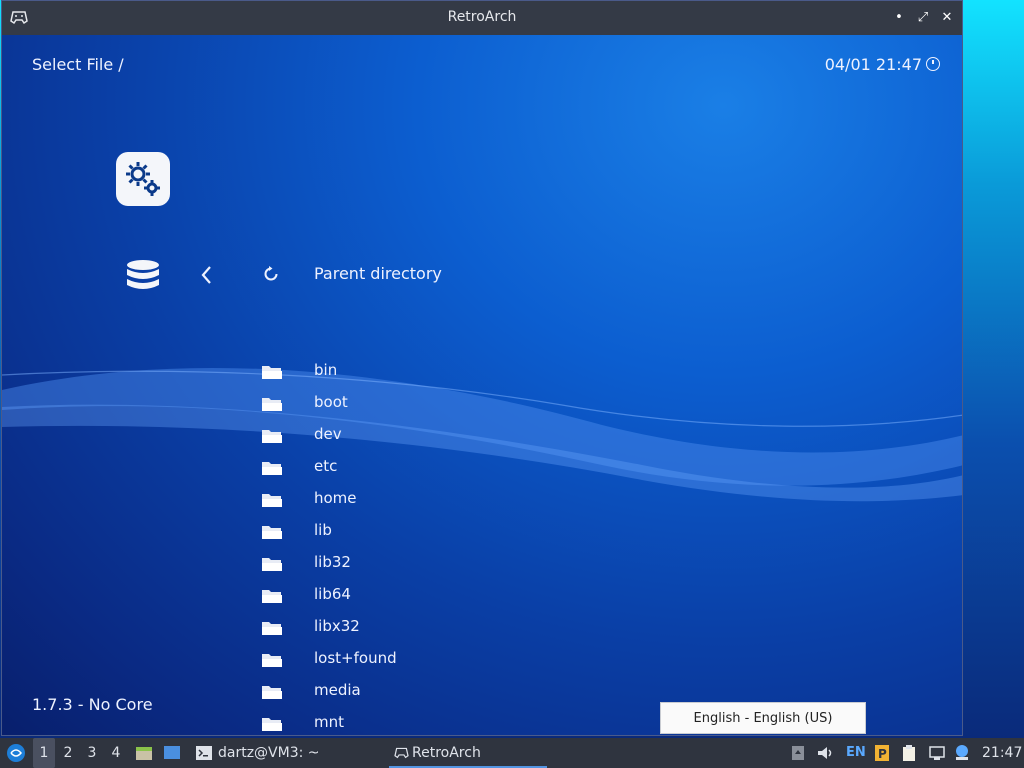 The image size is (1024, 768). Describe the element at coordinates (962, 753) in the screenshot. I see `notification-icon` at that location.